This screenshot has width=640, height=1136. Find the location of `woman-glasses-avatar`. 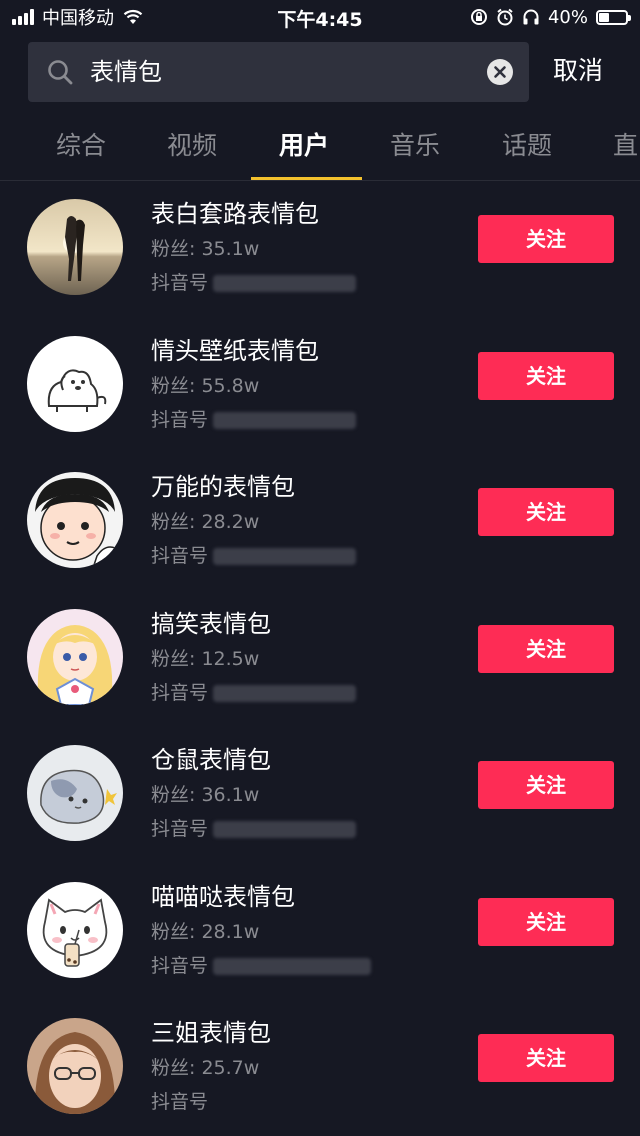

woman-glasses-avatar is located at coordinates (75, 1066).